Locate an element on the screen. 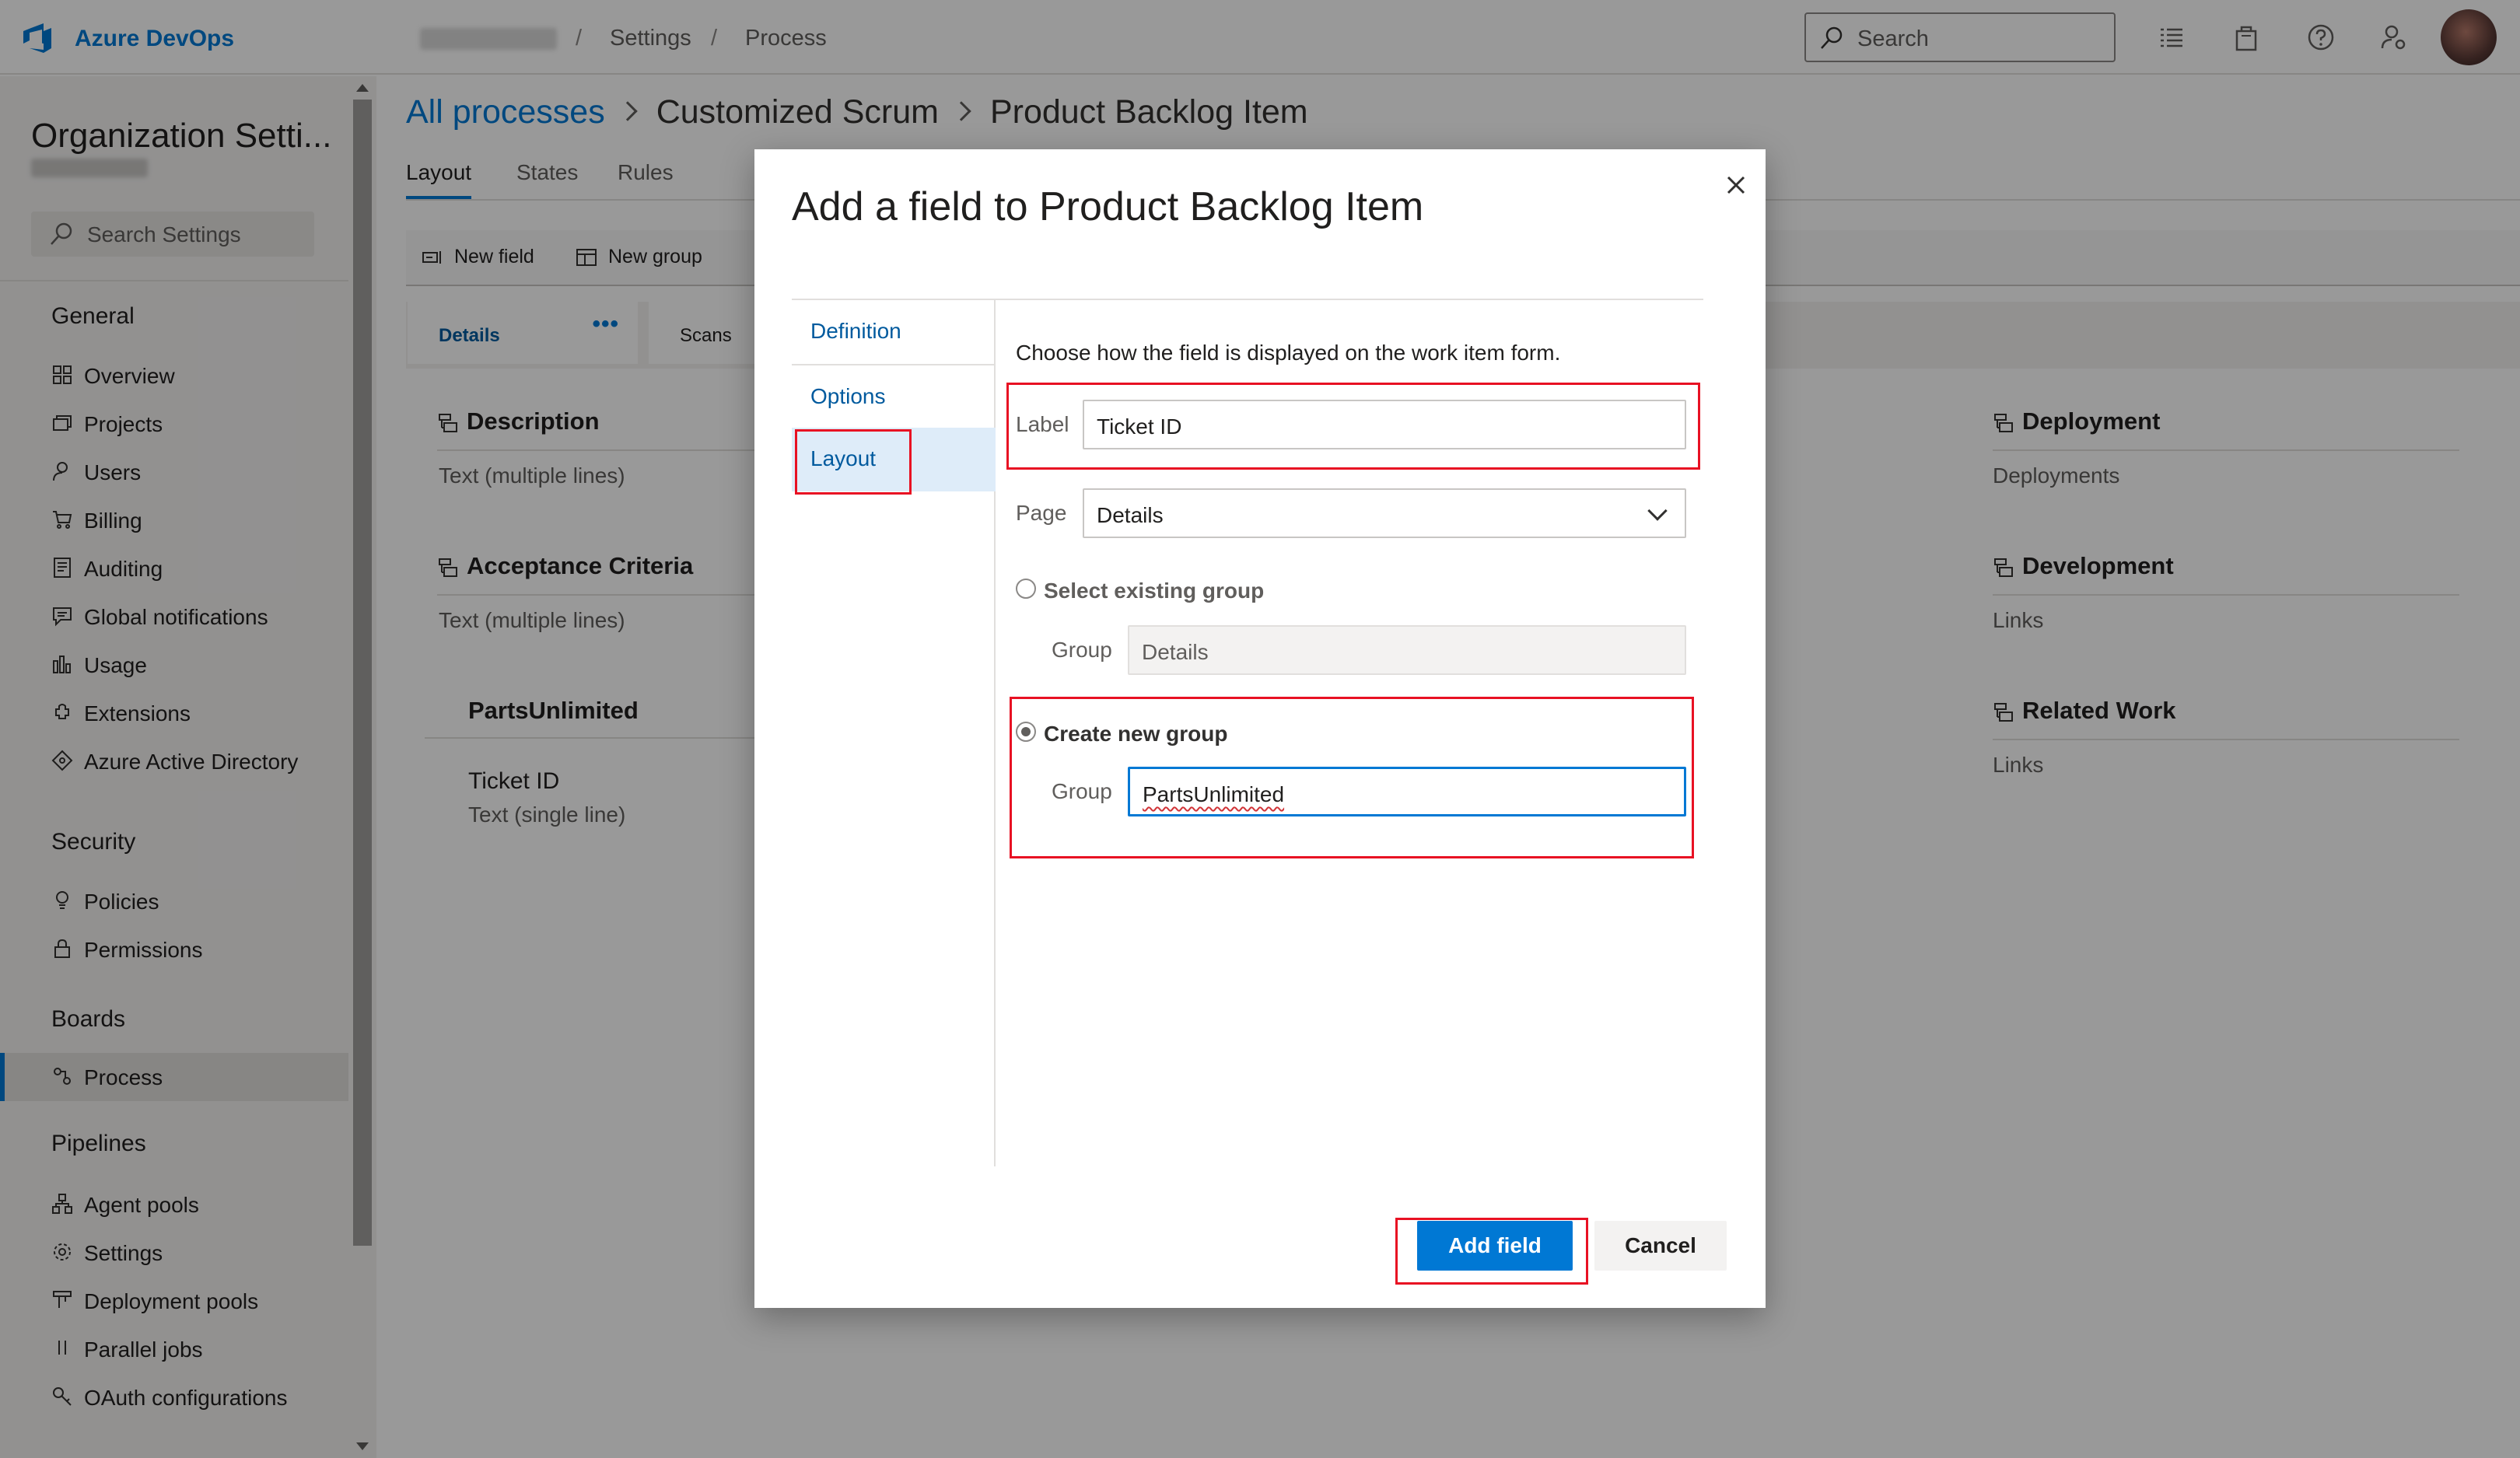  highlight-label is located at coordinates (1353, 426).